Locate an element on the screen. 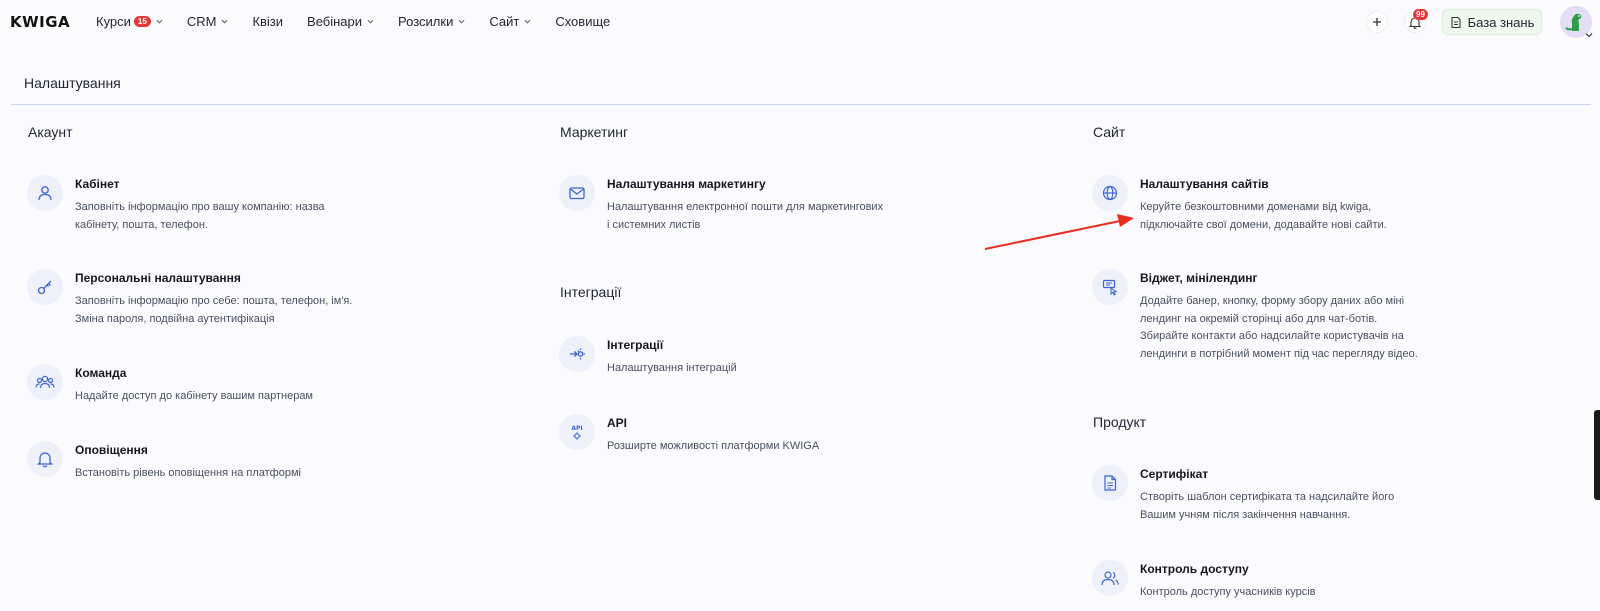 This screenshot has height=611, width=1600. nav-mailings: Розсилки is located at coordinates (431, 21).